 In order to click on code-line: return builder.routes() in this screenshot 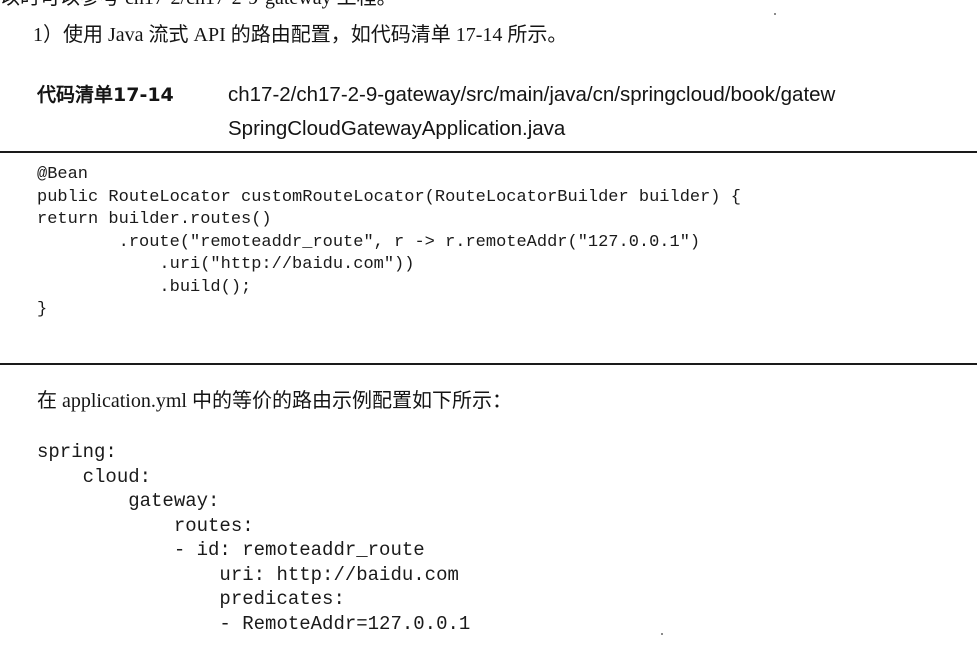, I will do `click(154, 219)`.